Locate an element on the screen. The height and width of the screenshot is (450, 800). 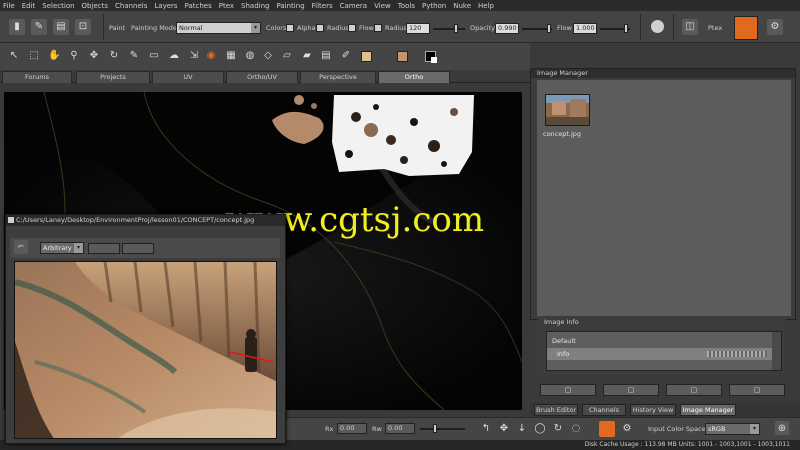
concept-photo is located at coordinates (145, 350).